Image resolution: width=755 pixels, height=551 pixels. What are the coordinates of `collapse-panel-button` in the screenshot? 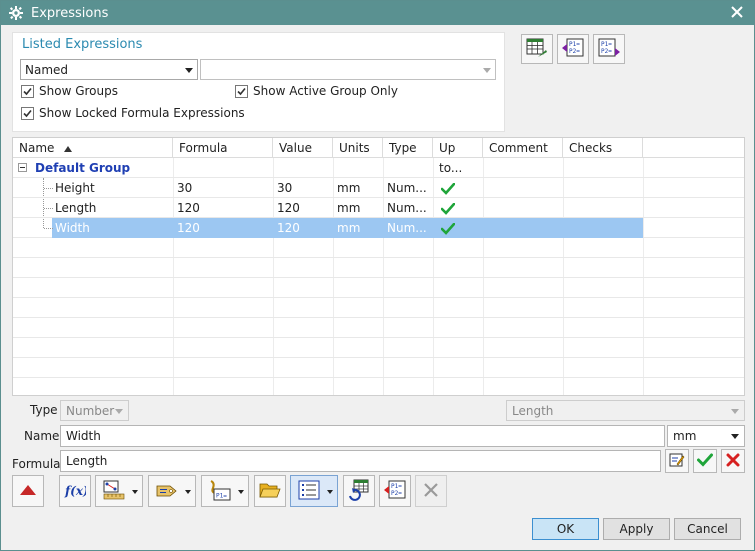 It's located at (28, 491).